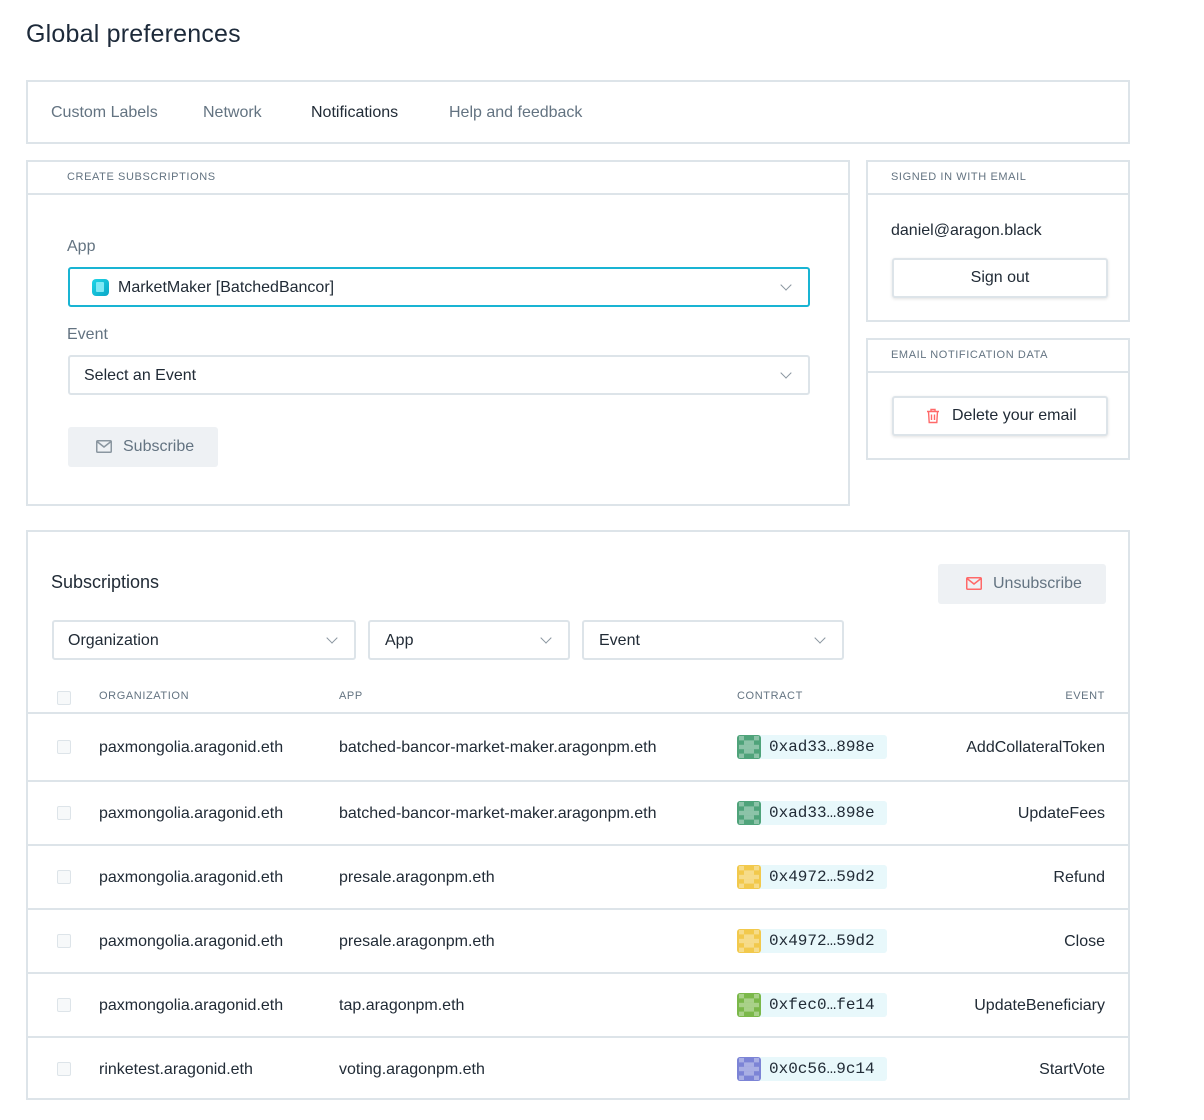 This screenshot has height=1120, width=1204. I want to click on event-filter: Event, so click(713, 640).